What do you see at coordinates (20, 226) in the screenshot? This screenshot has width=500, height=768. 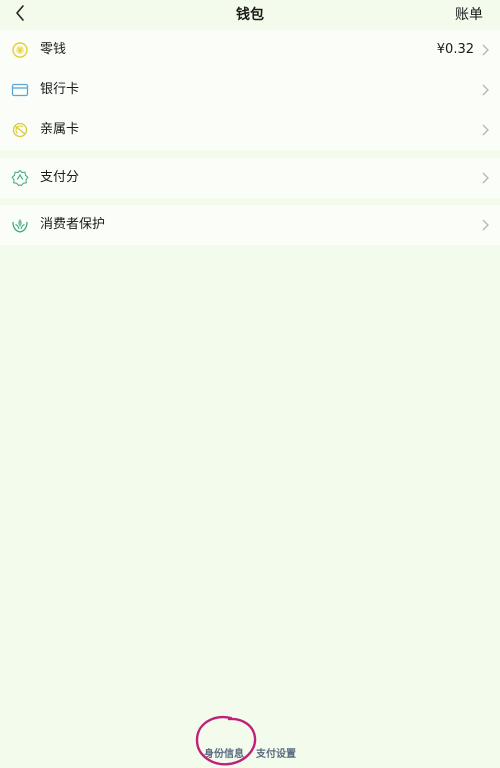 I see `consumer-protection-icon` at bounding box center [20, 226].